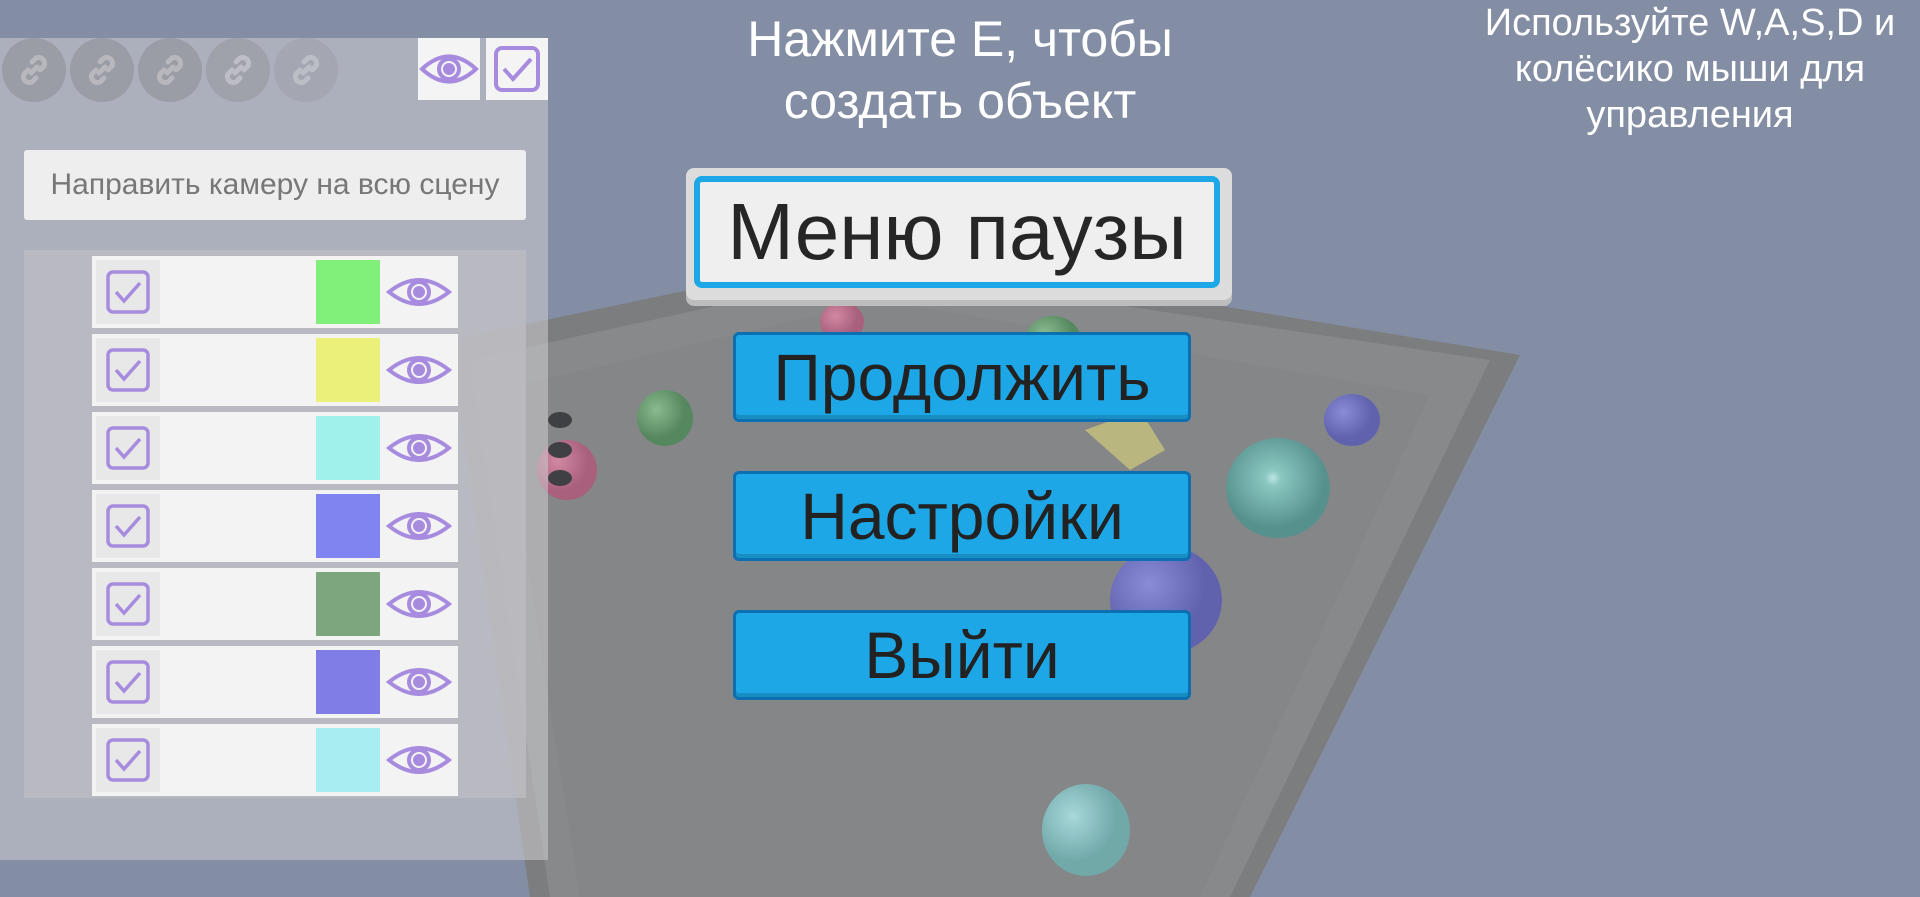 This screenshot has width=1920, height=897. Describe the element at coordinates (665, 418) in the screenshot. I see `sphere-green` at that location.